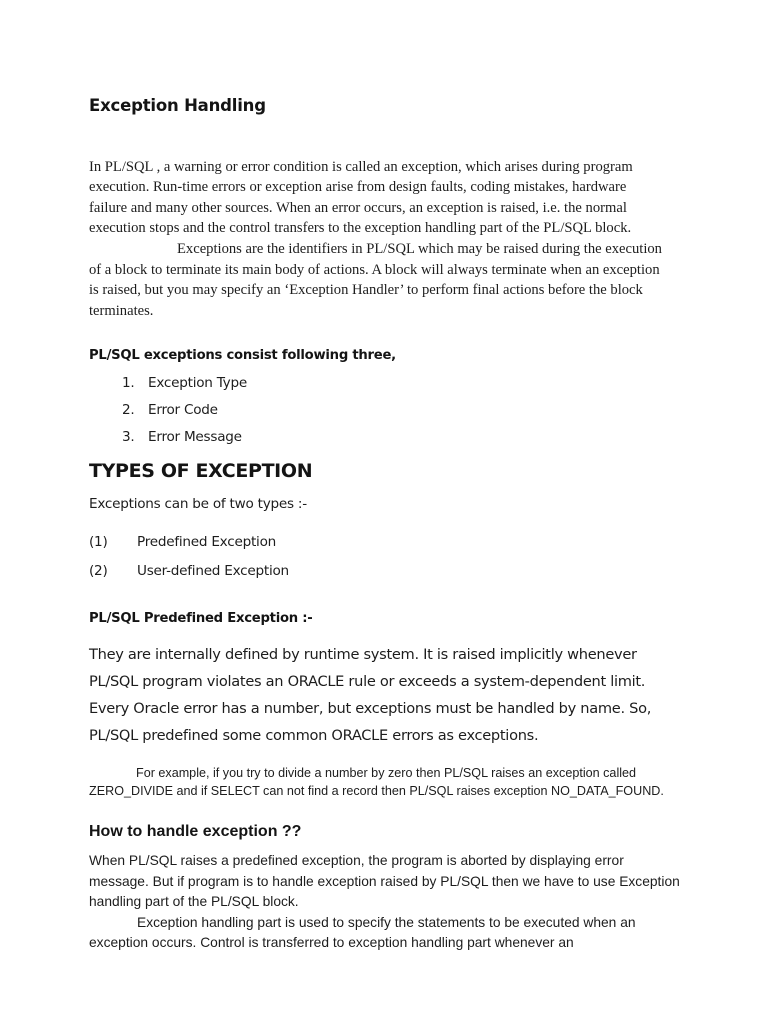 The image size is (768, 1024). Describe the element at coordinates (98, 570) in the screenshot. I see `list-marker: (2)` at that location.